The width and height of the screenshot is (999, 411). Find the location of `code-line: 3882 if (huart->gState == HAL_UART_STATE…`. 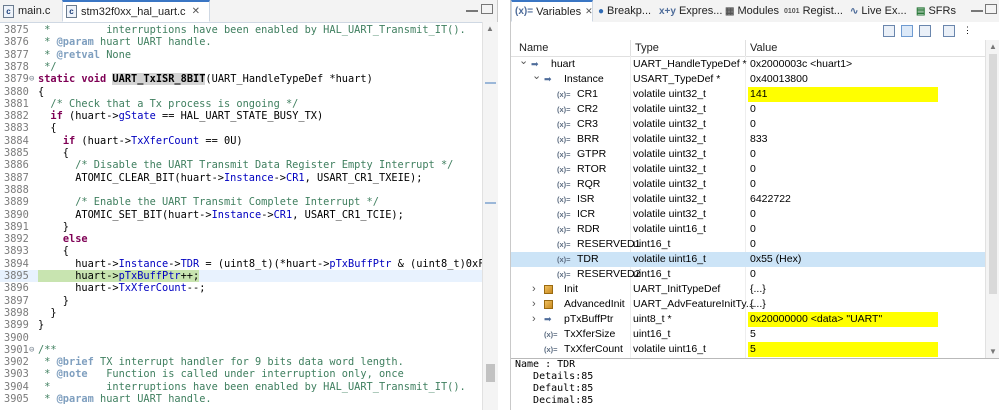

code-line: 3882 if (huart->gState == HAL_UART_STATE… is located at coordinates (241, 116).